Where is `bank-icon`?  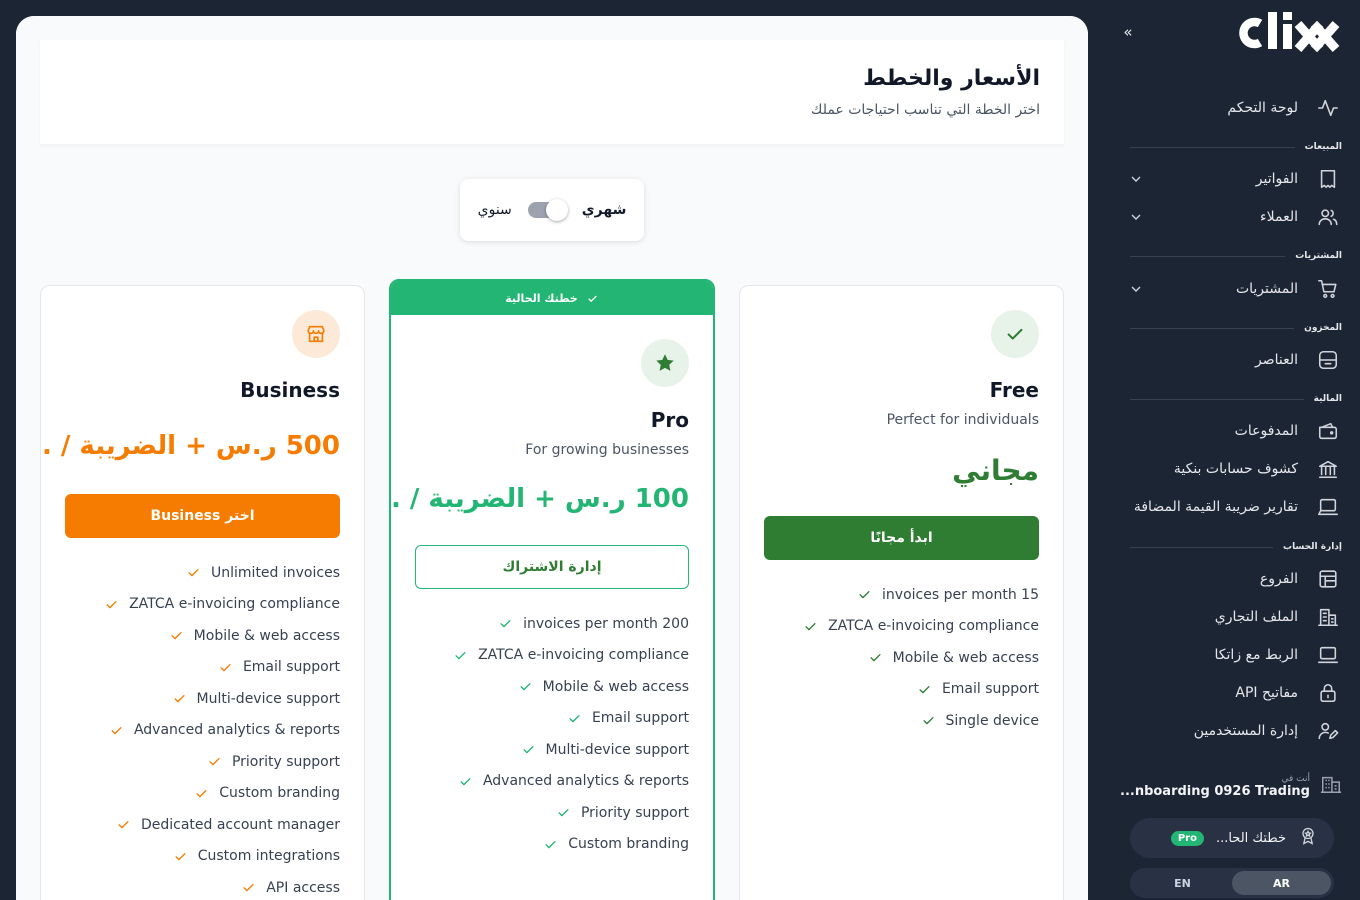
bank-icon is located at coordinates (1328, 469).